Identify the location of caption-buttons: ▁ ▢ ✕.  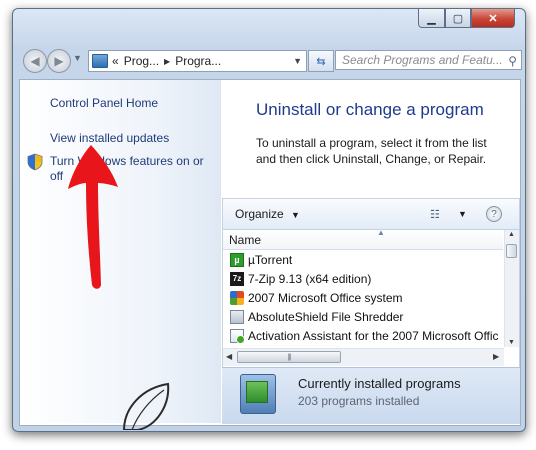
(466, 18).